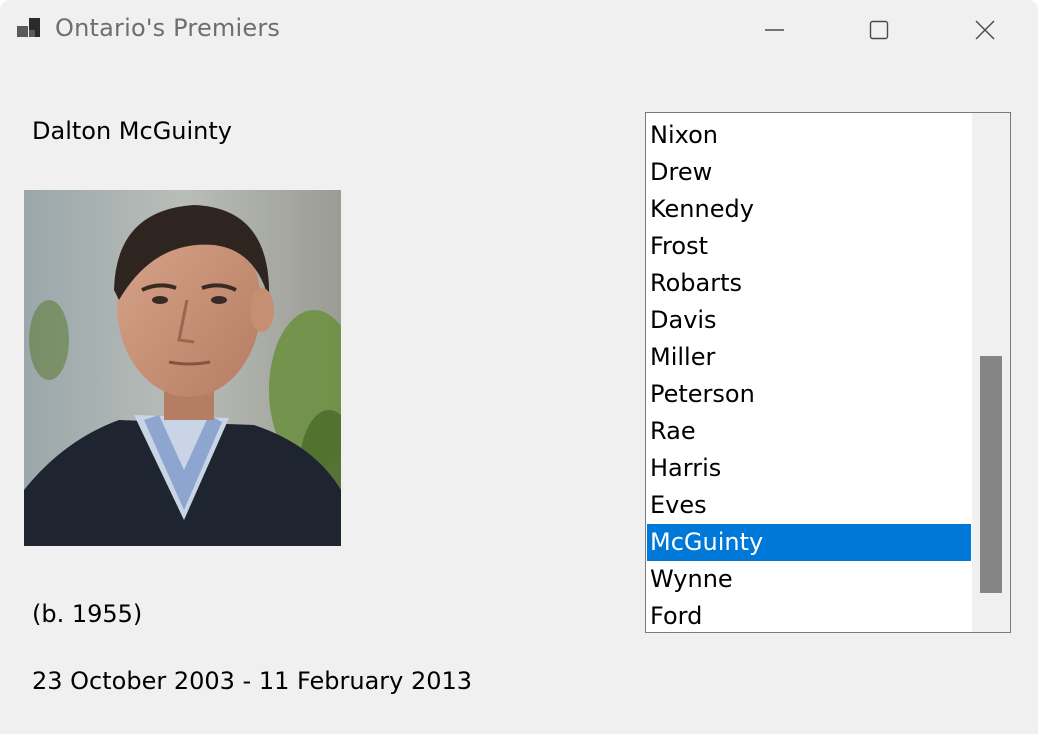  What do you see at coordinates (809, 283) in the screenshot?
I see `list-item: Robarts` at bounding box center [809, 283].